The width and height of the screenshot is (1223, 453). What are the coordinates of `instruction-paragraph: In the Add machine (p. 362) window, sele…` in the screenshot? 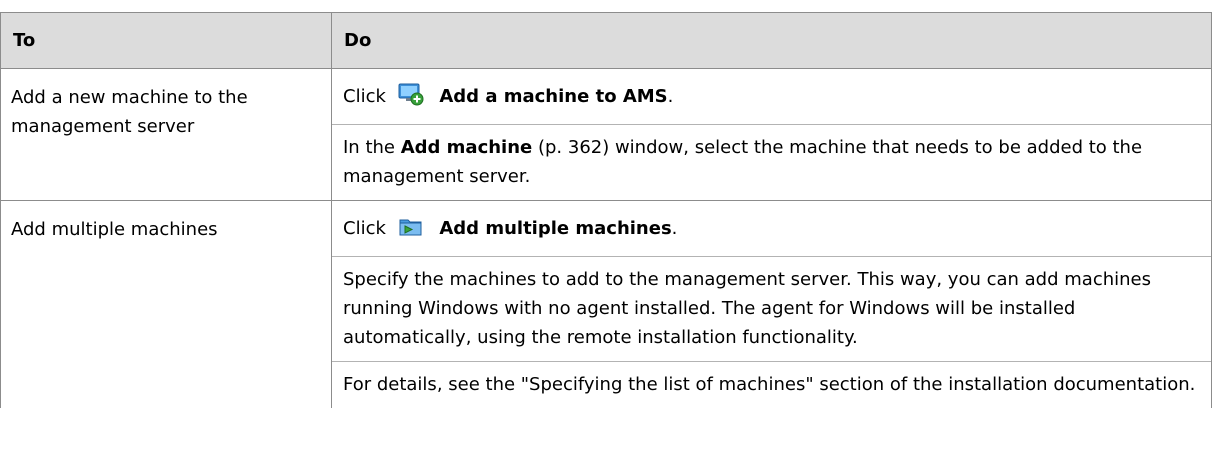 It's located at (771, 162).